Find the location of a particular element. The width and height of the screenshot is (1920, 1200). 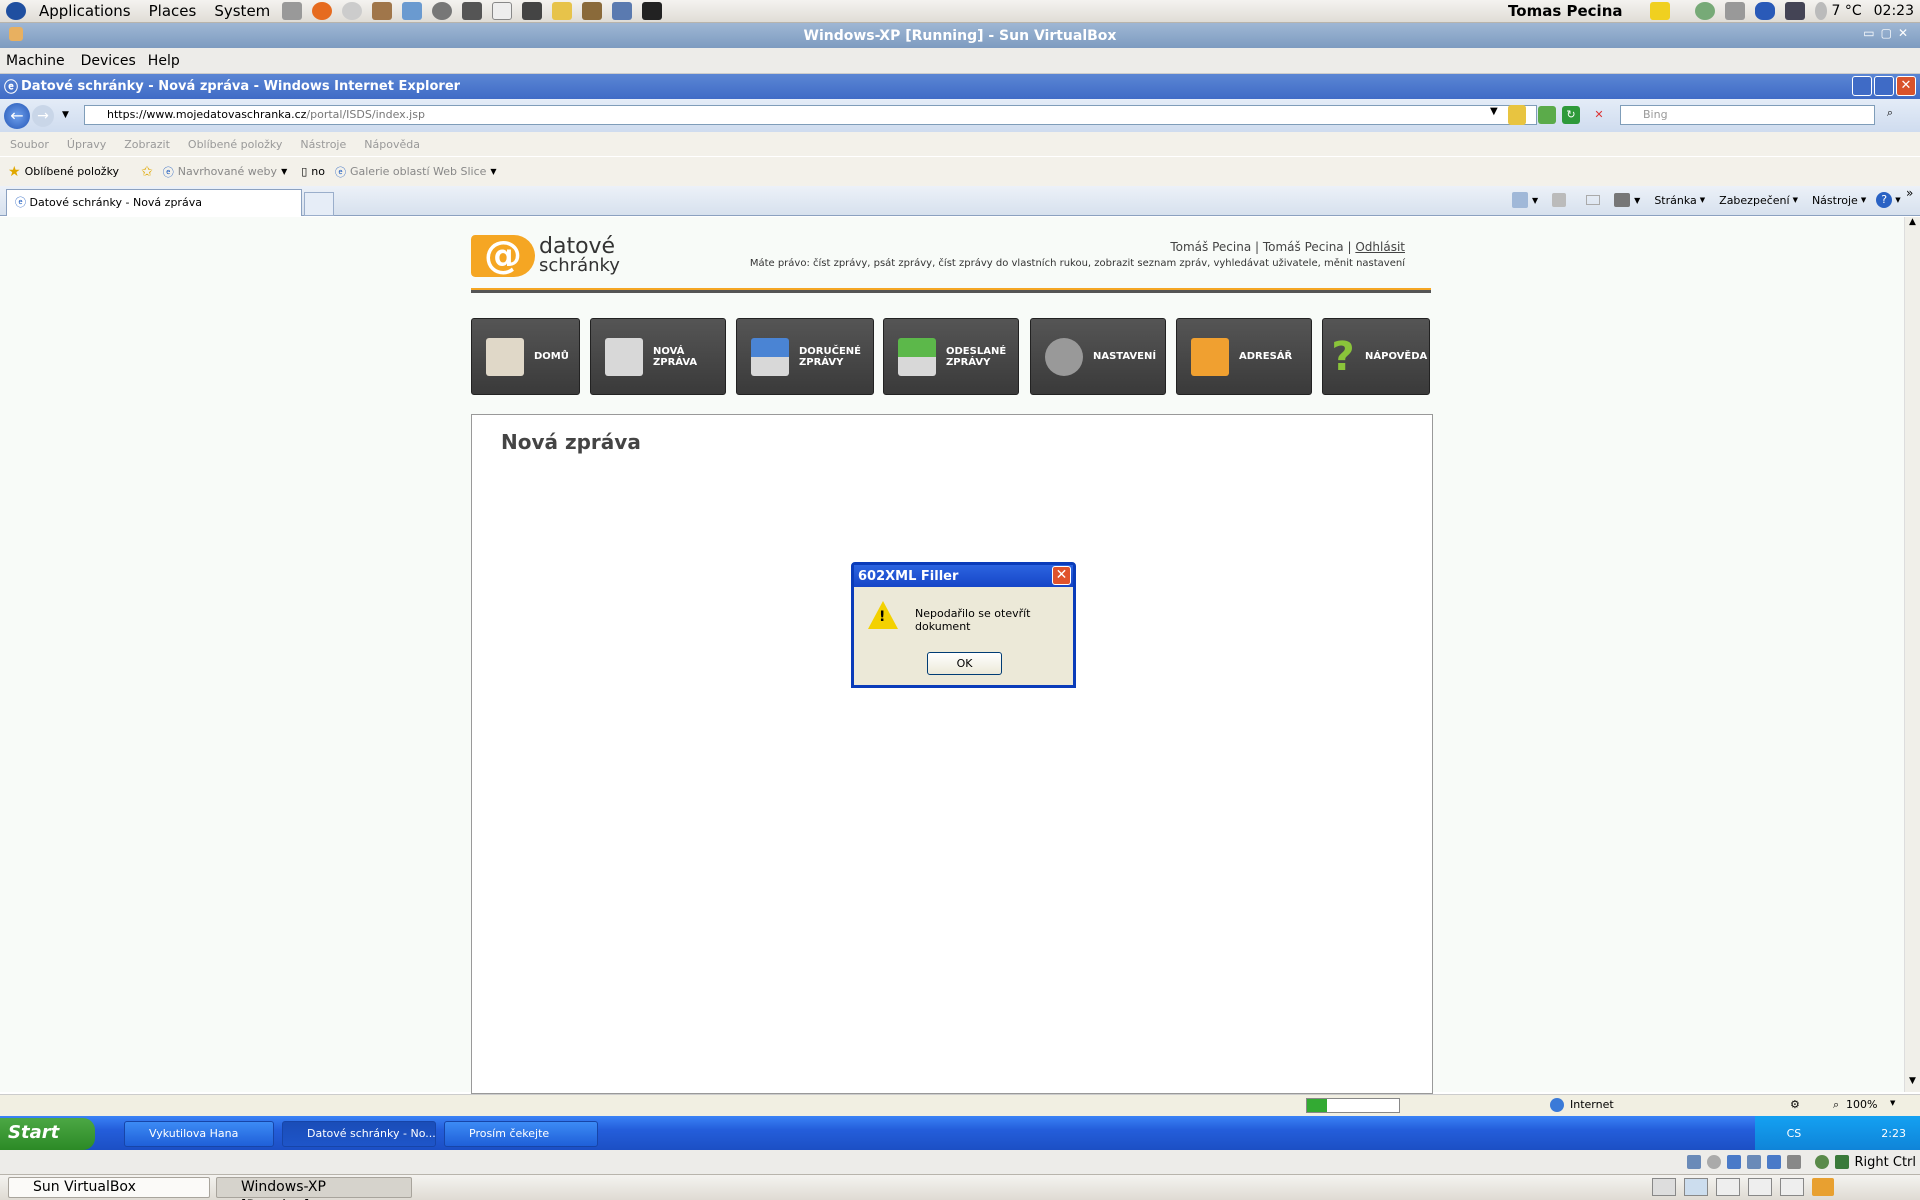

datove-schranky-logo: @ datové schránky is located at coordinates (545, 256).